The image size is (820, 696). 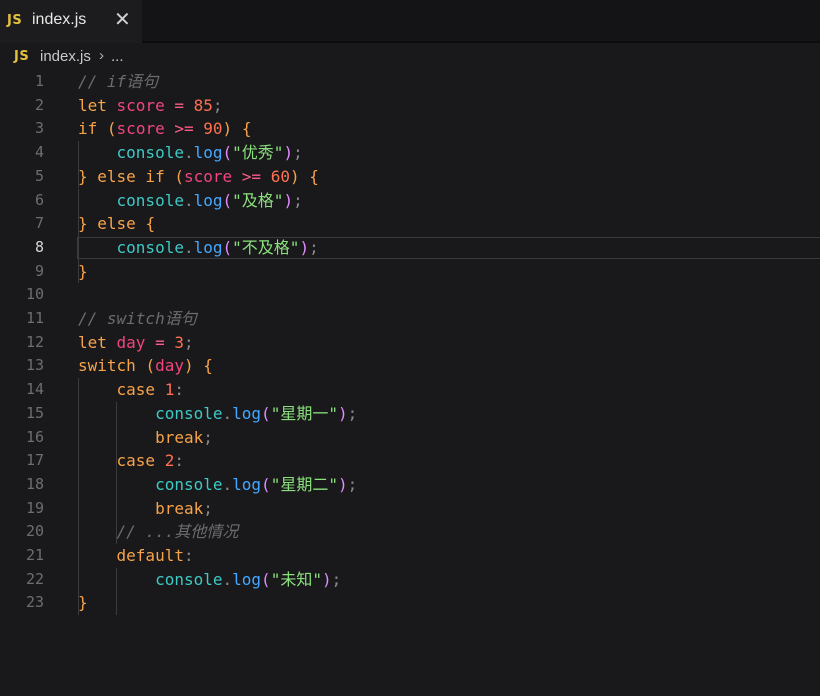 What do you see at coordinates (410, 153) in the screenshot?
I see `code-line: 4 console.log("优秀");` at bounding box center [410, 153].